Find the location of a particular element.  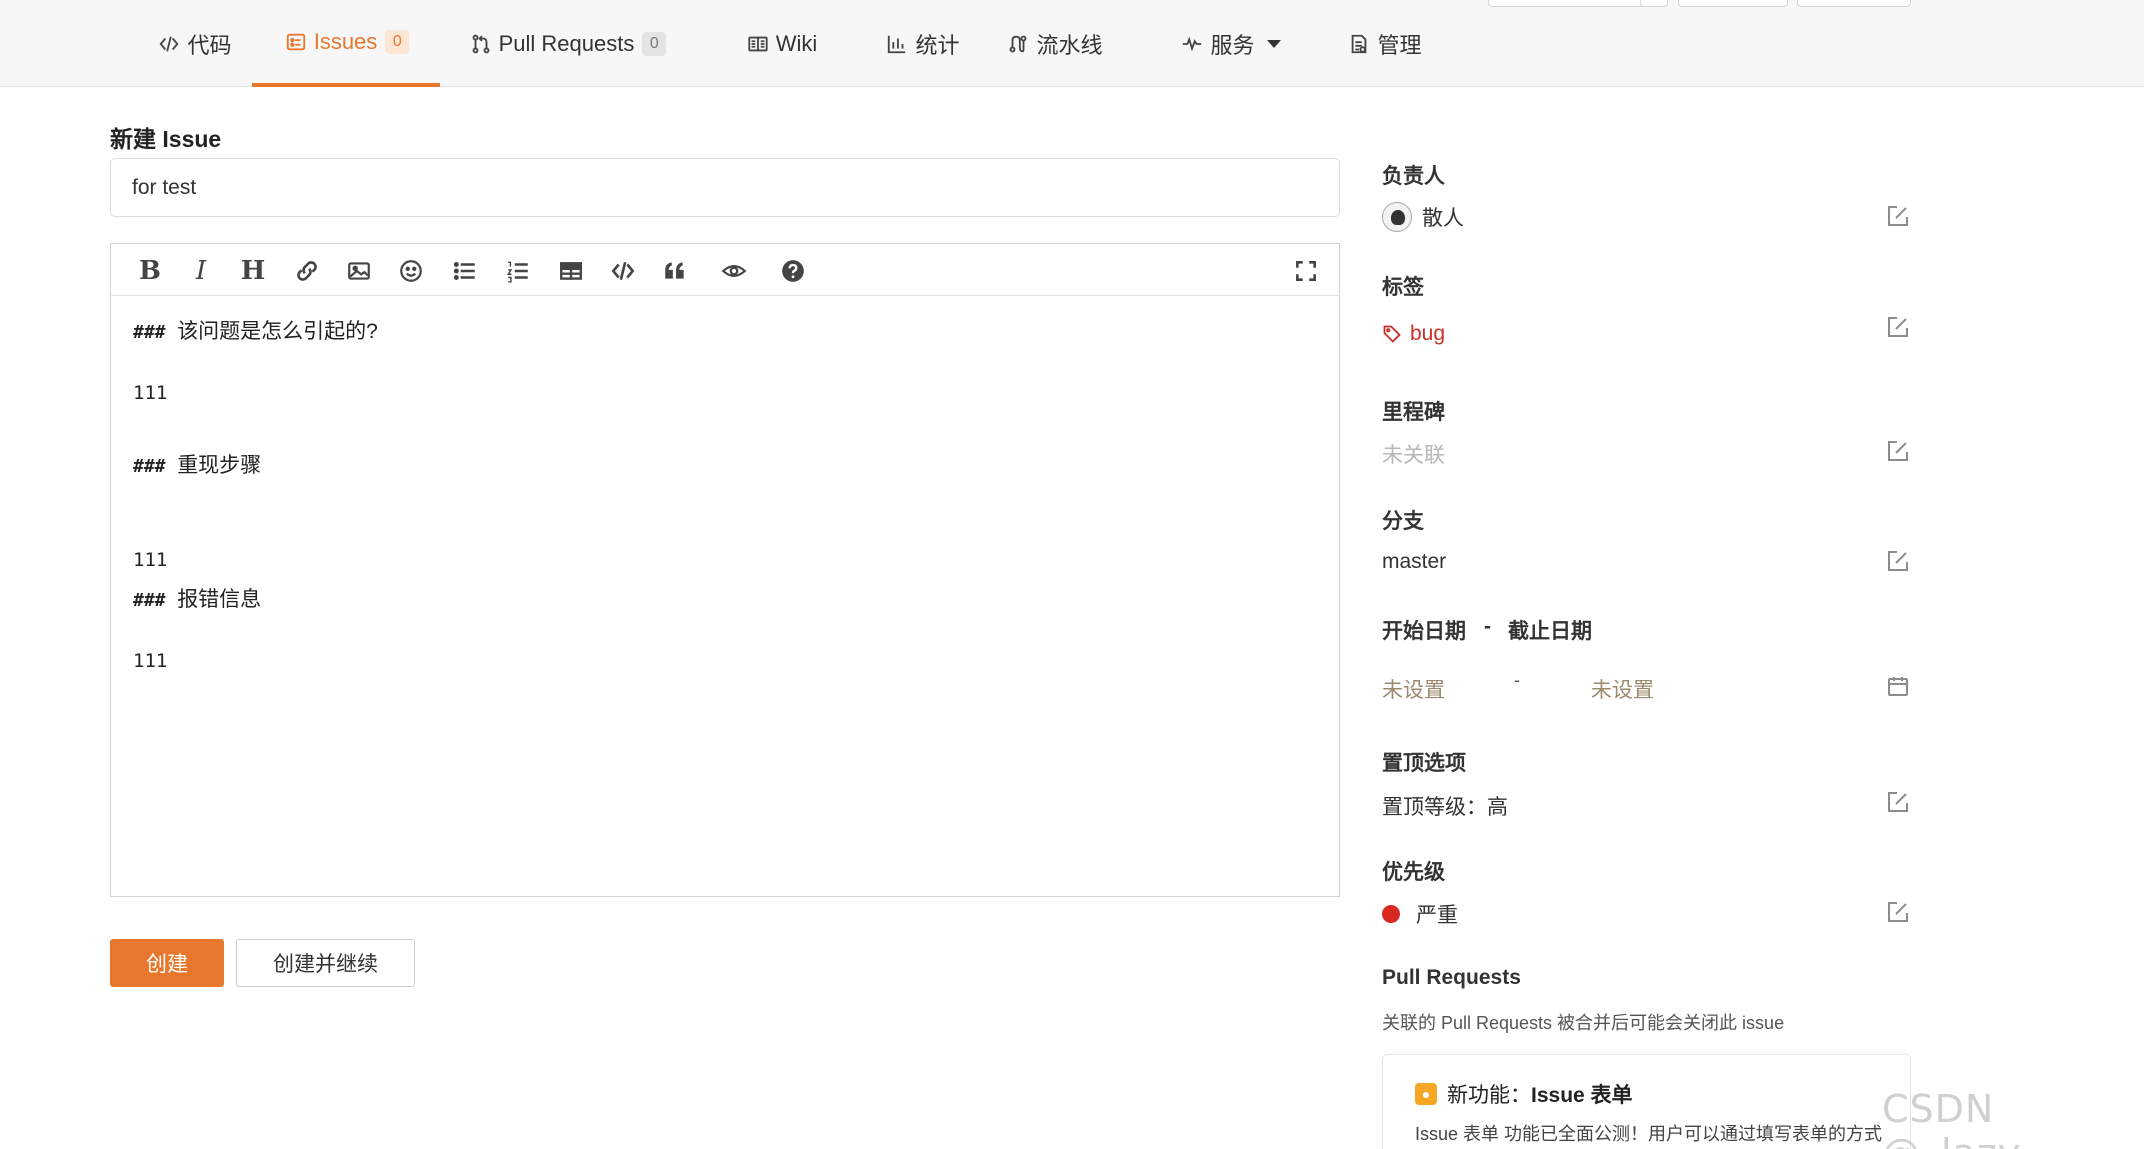

editor-line: ### 重现步骤 is located at coordinates (197, 465).